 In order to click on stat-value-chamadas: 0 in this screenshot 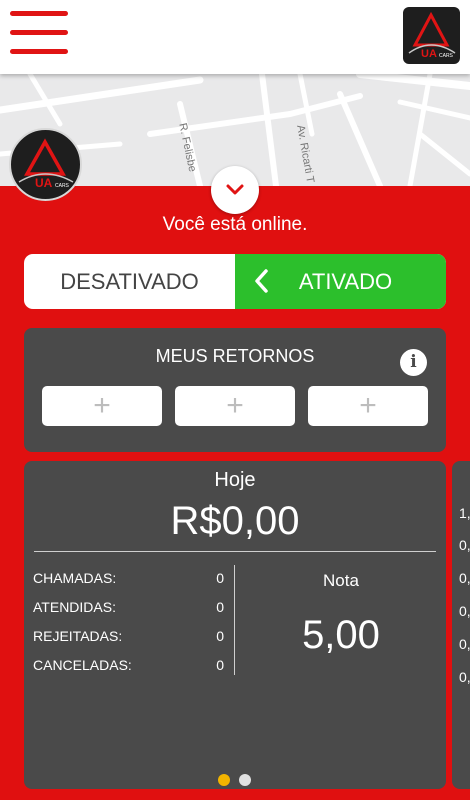, I will do `click(220, 578)`.